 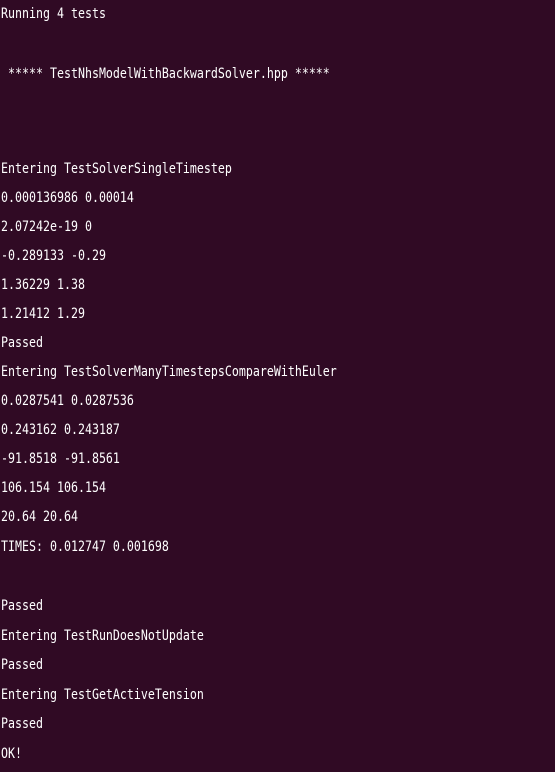 I want to click on output-line: 0.0287541 0.0287536, so click(x=67, y=401).